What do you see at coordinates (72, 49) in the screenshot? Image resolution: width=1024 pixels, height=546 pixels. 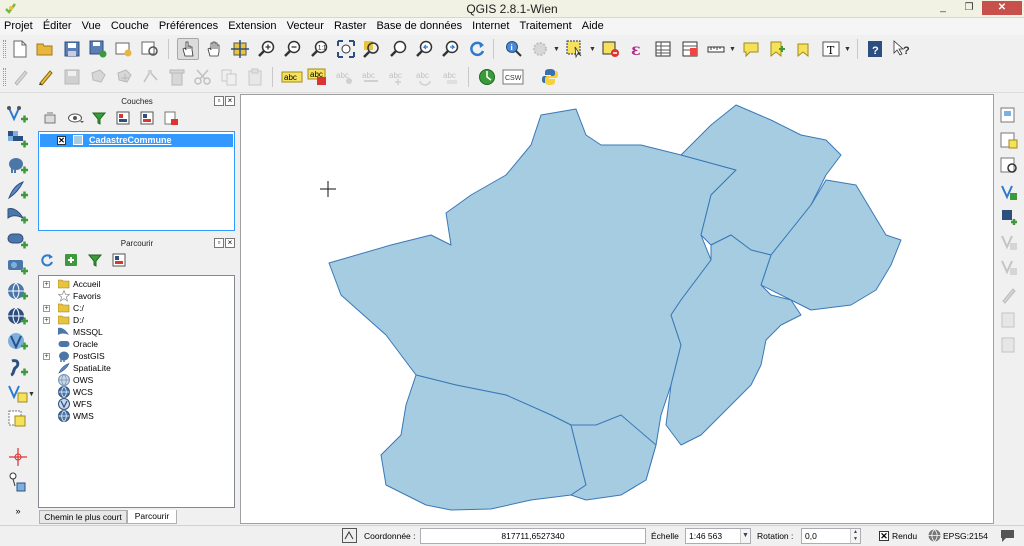 I see `save-project-button` at bounding box center [72, 49].